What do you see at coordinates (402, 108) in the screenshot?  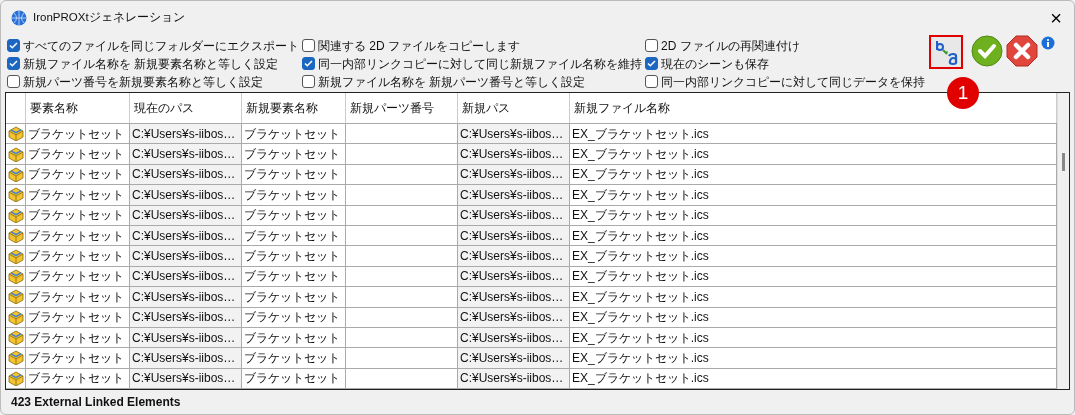 I see `column-header: 新規パーツ番号` at bounding box center [402, 108].